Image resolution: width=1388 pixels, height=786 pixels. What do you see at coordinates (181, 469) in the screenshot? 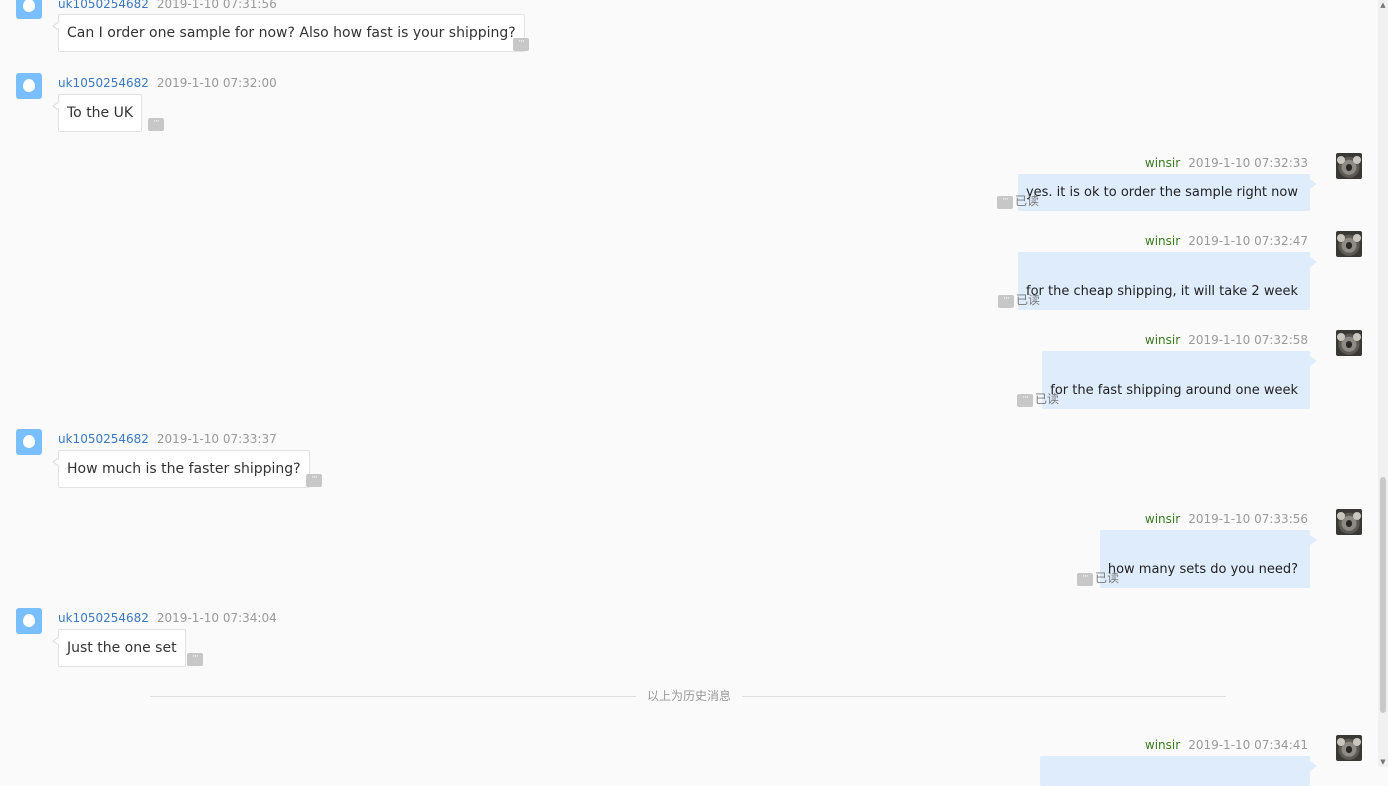
I see `message-bubble: How much is the faster shipping?` at bounding box center [181, 469].